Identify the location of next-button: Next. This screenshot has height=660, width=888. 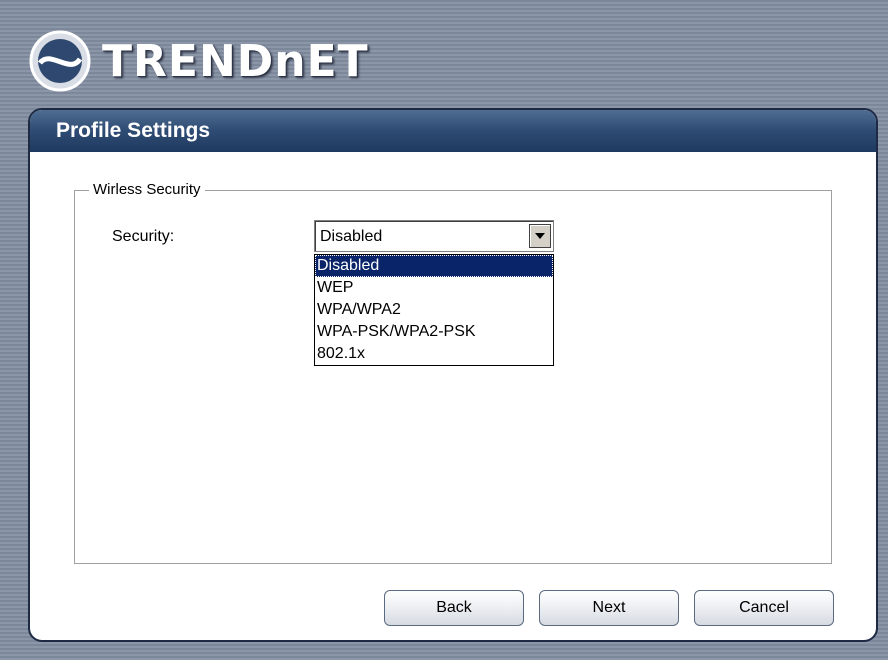
(609, 608).